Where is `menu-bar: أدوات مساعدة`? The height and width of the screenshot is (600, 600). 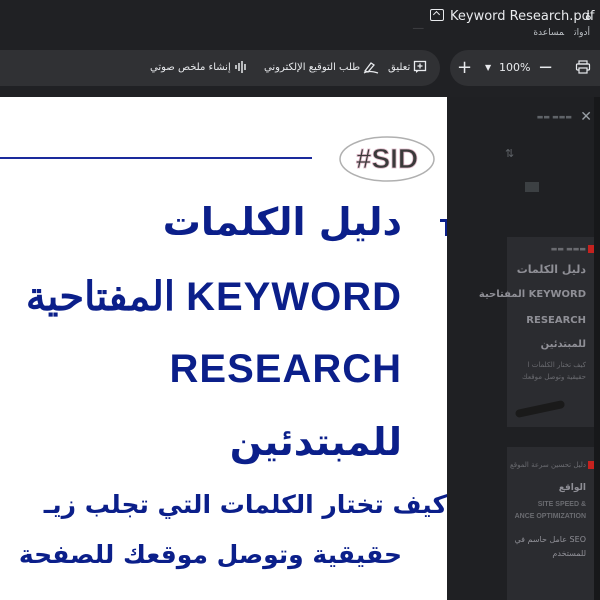 menu-bar: أدوات مساعدة is located at coordinates (556, 33).